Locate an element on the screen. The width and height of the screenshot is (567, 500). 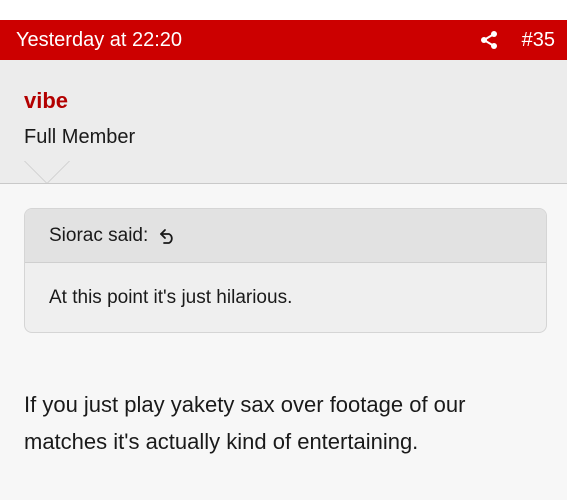
share-icon is located at coordinates (489, 40).